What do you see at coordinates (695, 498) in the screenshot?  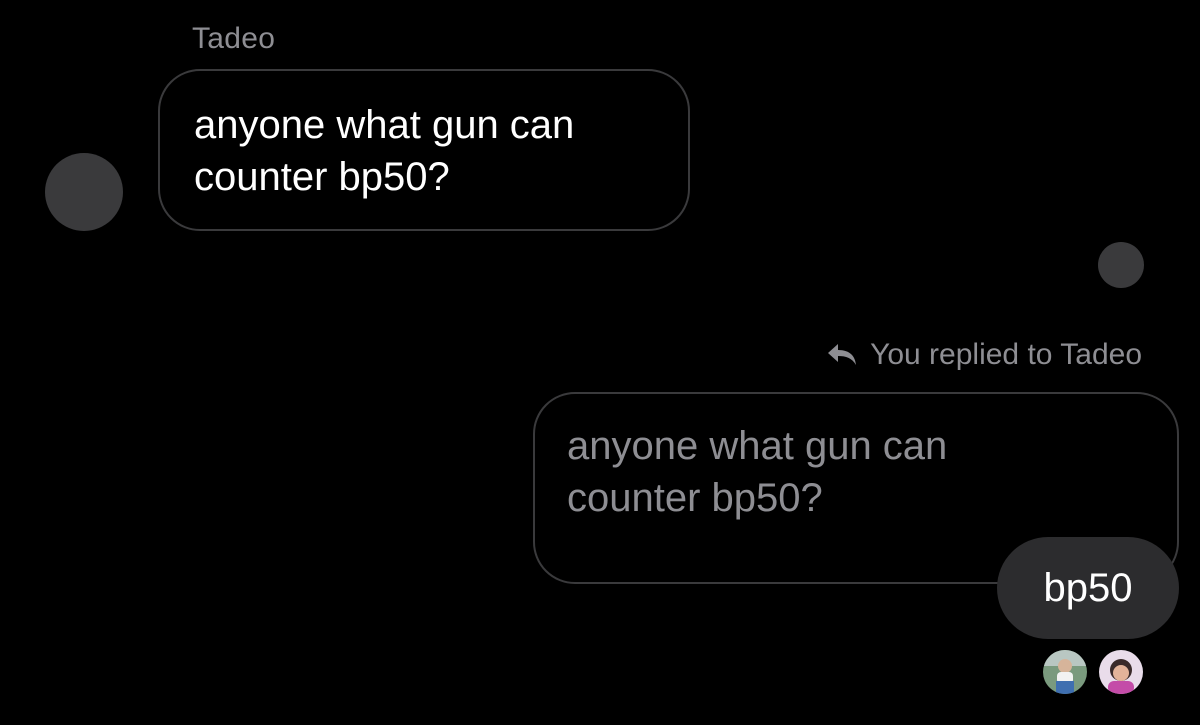 I see `quoted-message-line-2: counter bp50?` at bounding box center [695, 498].